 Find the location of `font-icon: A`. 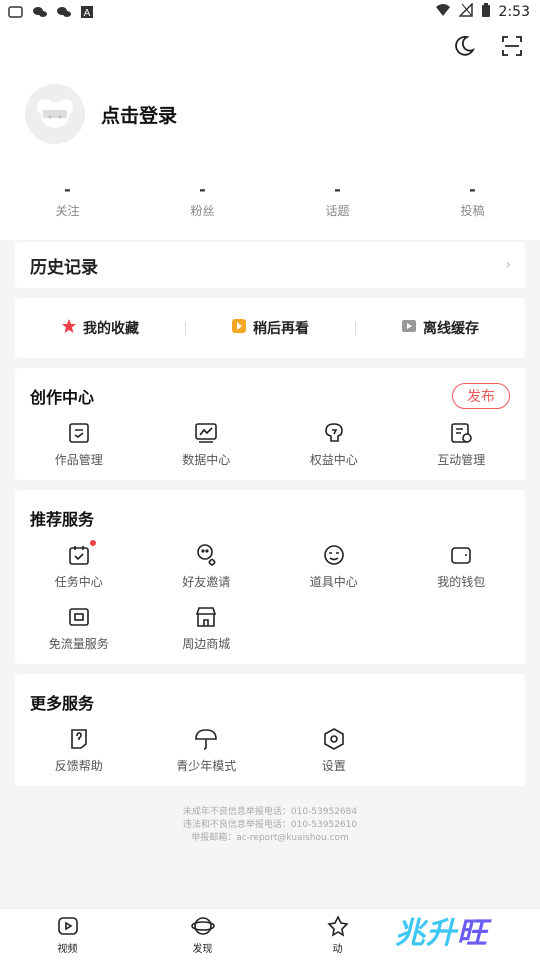

font-icon: A is located at coordinates (88, 12).